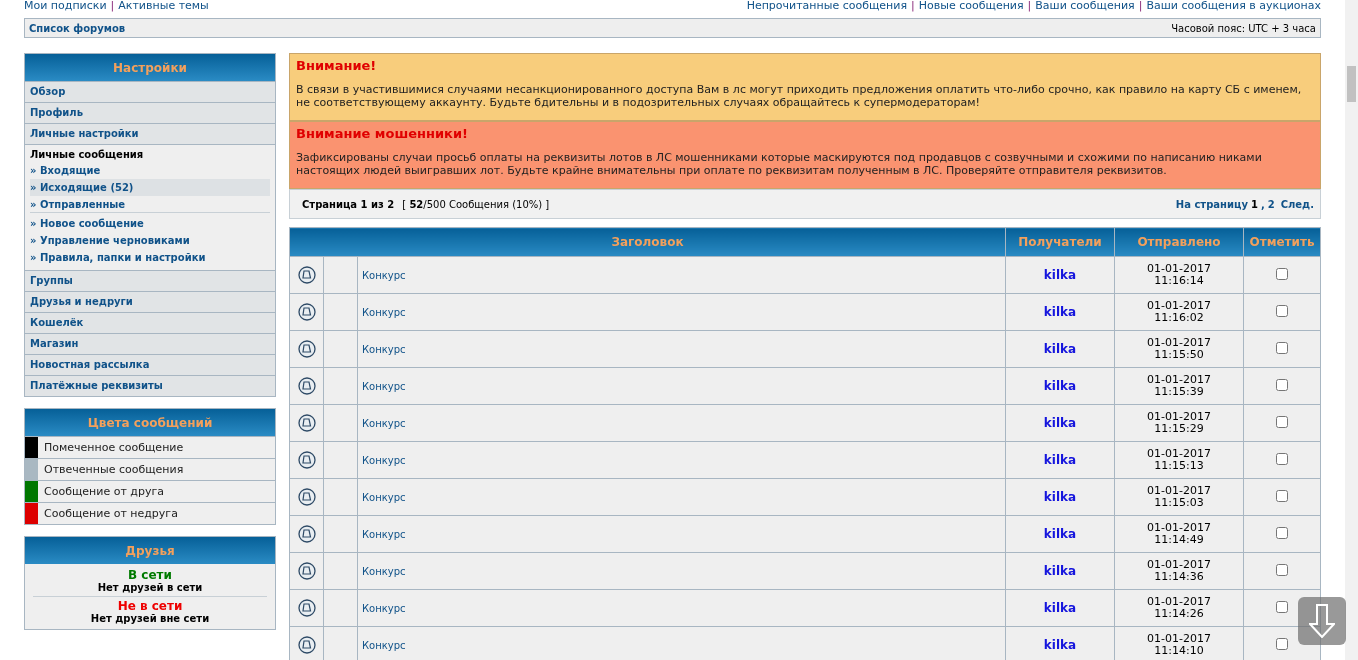 The width and height of the screenshot is (1358, 660). What do you see at coordinates (1351, 330) in the screenshot?
I see `scrollbar` at bounding box center [1351, 330].